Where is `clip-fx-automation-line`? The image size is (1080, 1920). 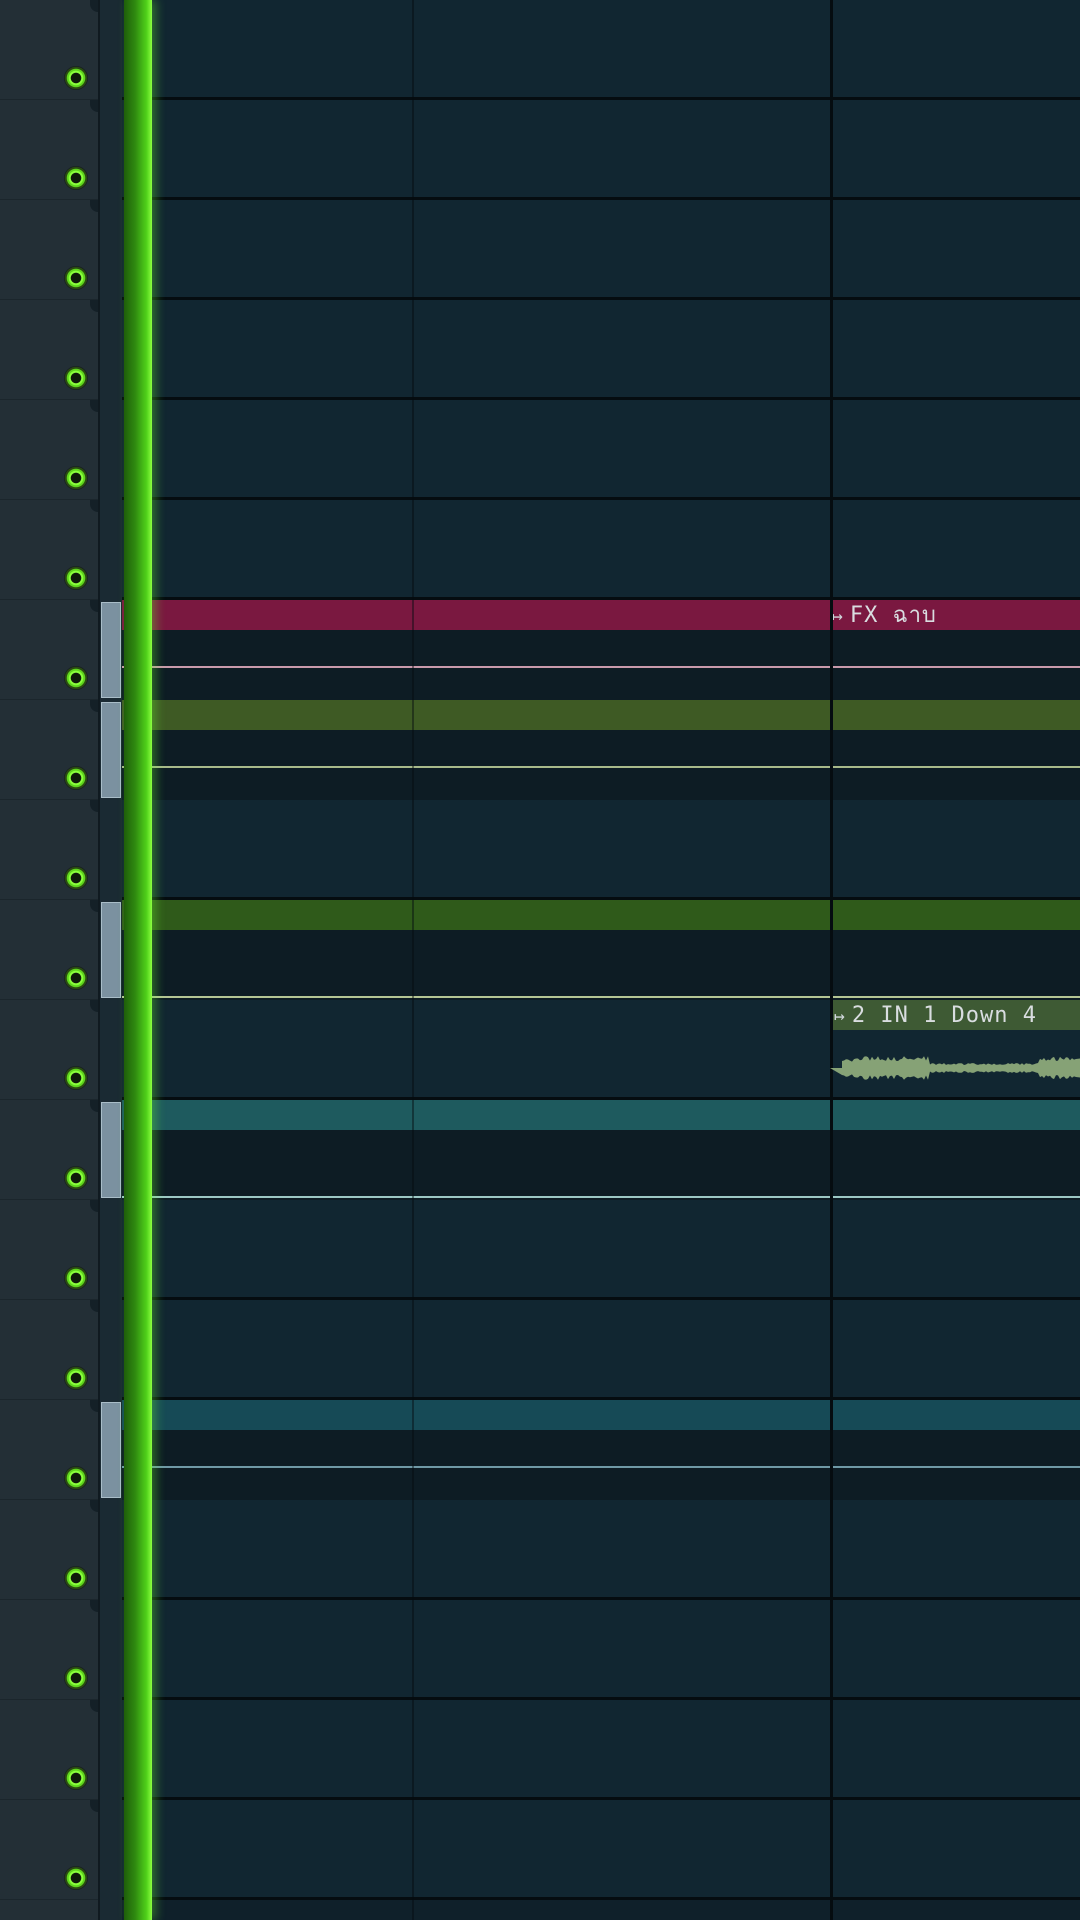 clip-fx-automation-line is located at coordinates (601, 667).